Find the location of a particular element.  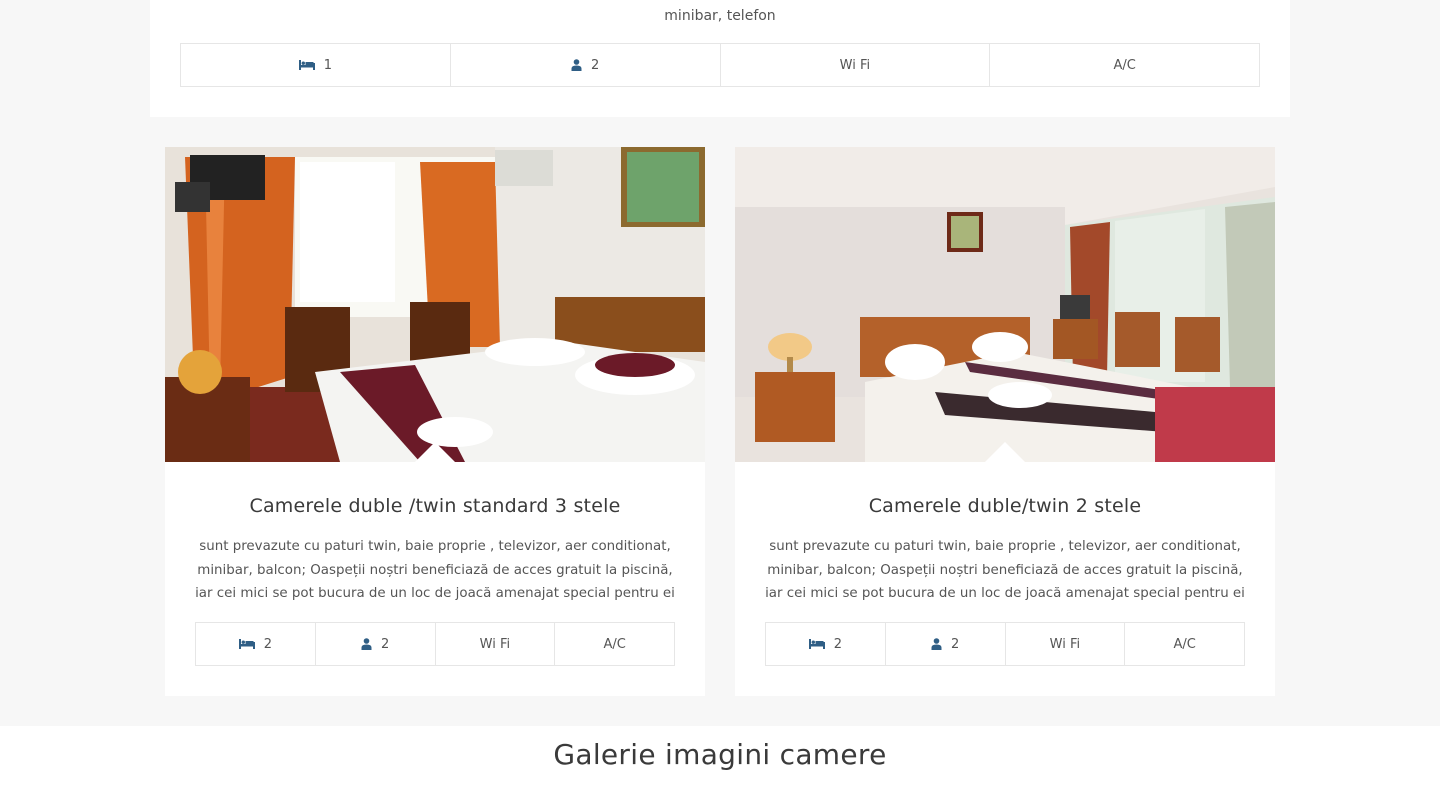

gallery-title: Galerie imagini camere is located at coordinates (720, 754).